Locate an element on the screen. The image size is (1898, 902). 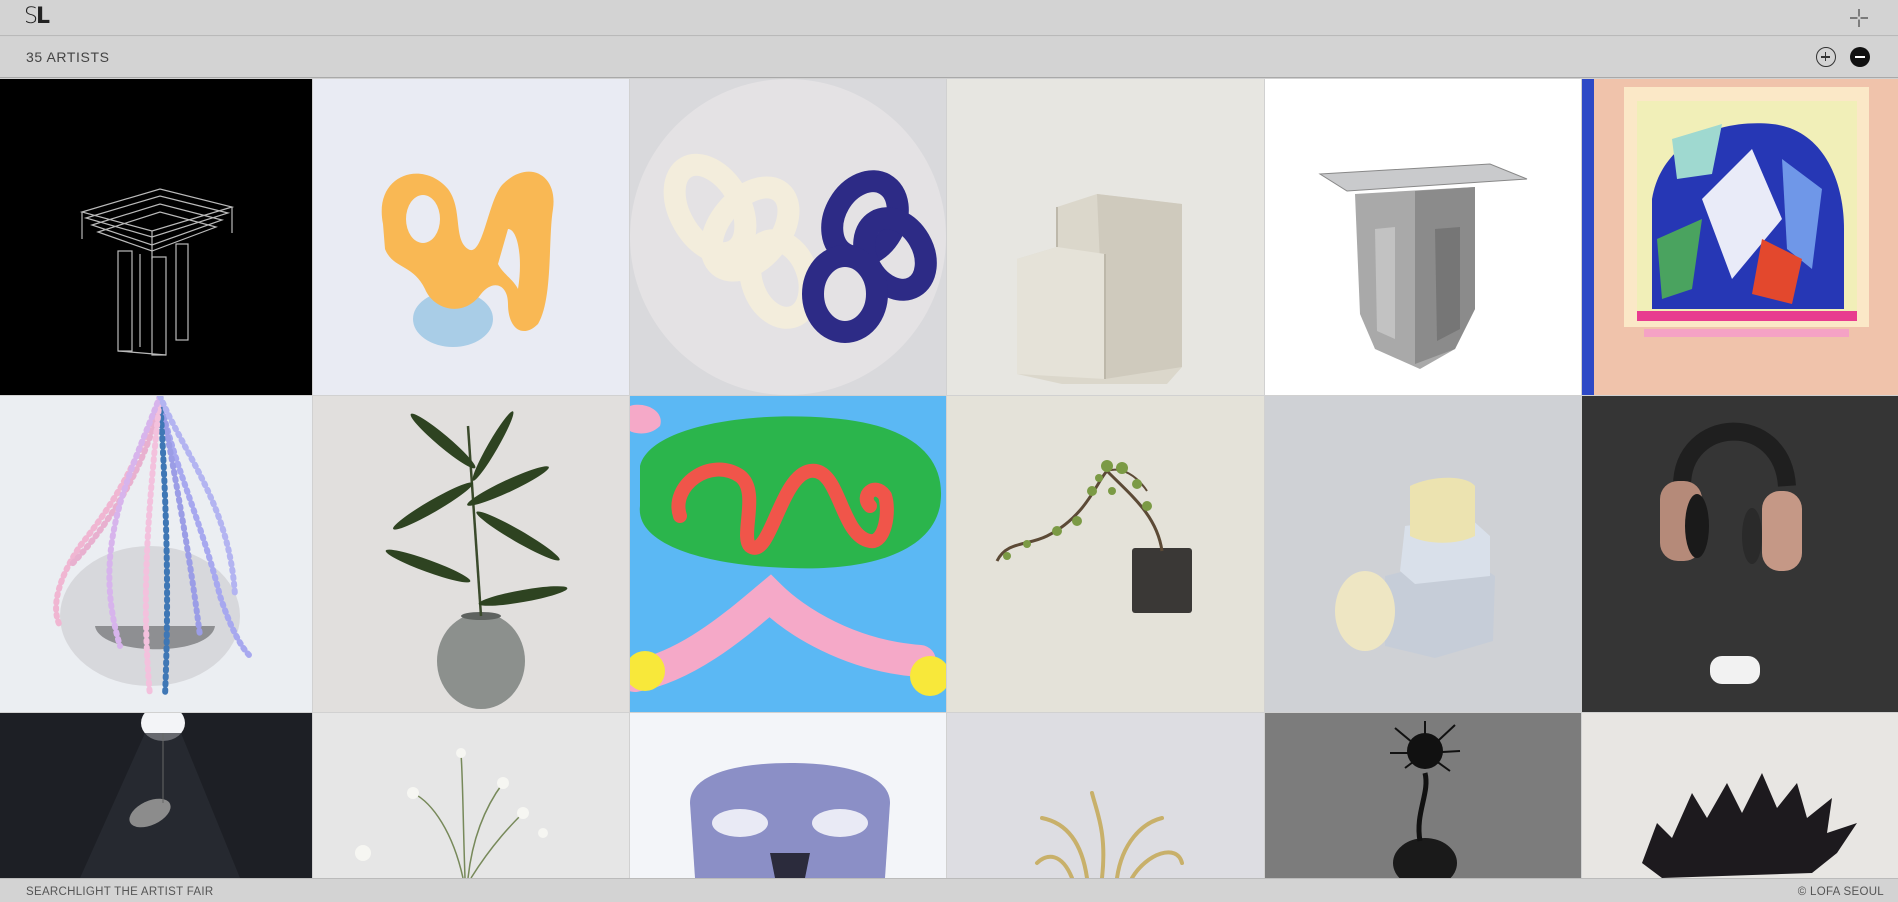
artwork-tile-aluminium-table is located at coordinates (1423, 237).